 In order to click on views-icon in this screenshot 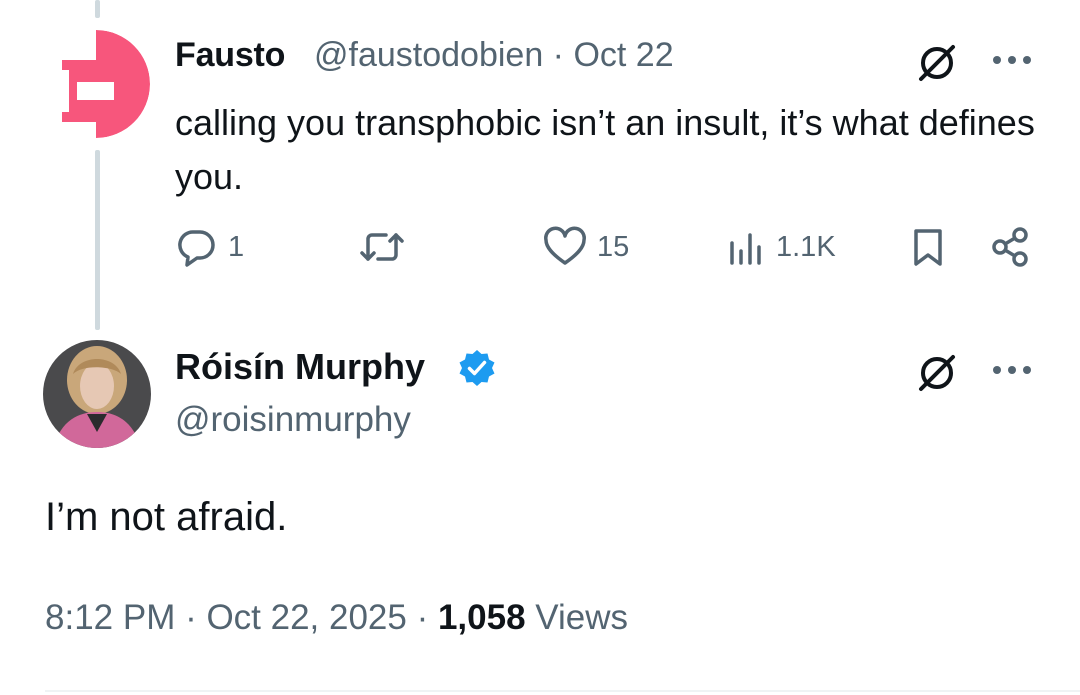, I will do `click(745, 249)`.